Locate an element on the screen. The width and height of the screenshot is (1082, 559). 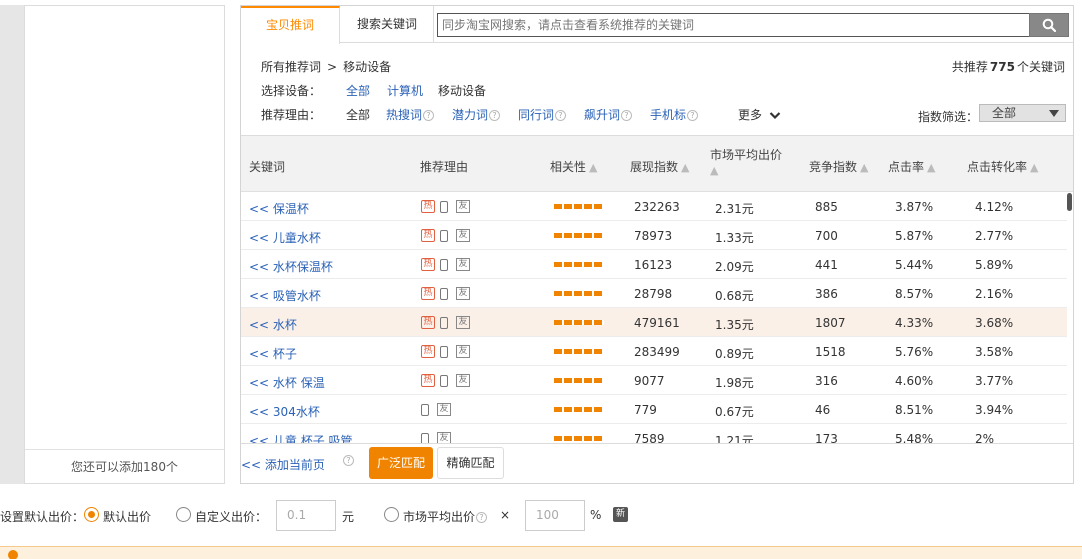
reason-option-mobile: 手机标? is located at coordinates (674, 114).